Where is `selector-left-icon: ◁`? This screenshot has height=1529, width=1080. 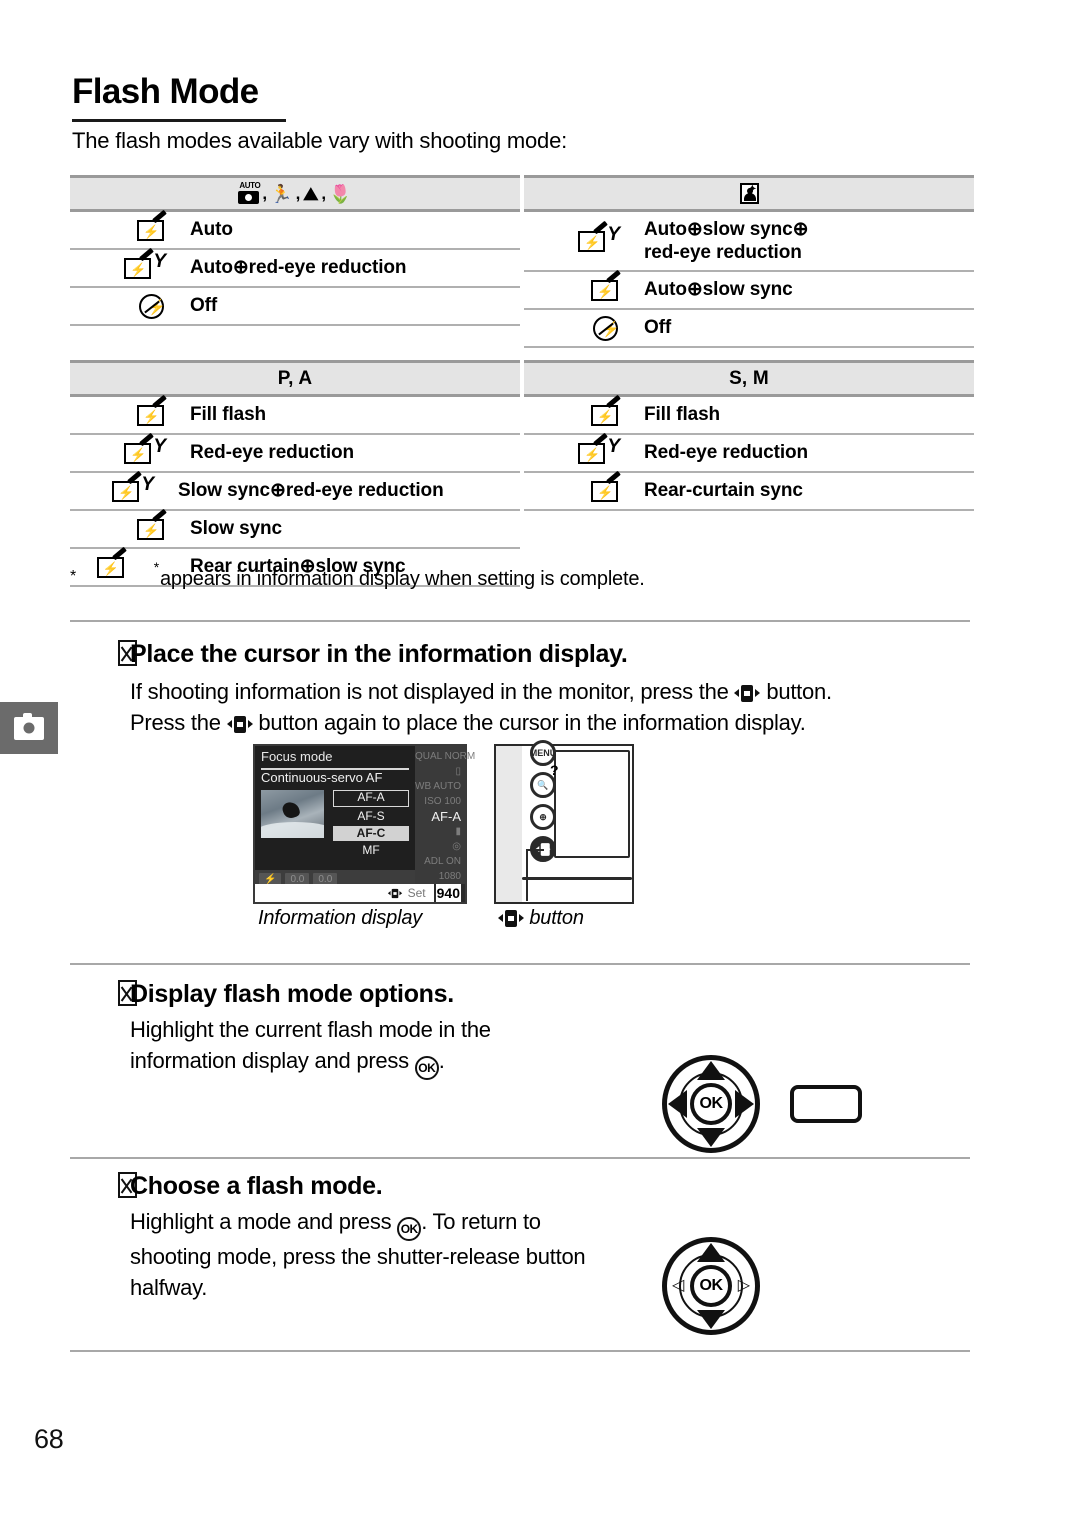 selector-left-icon: ◁ is located at coordinates (678, 1286).